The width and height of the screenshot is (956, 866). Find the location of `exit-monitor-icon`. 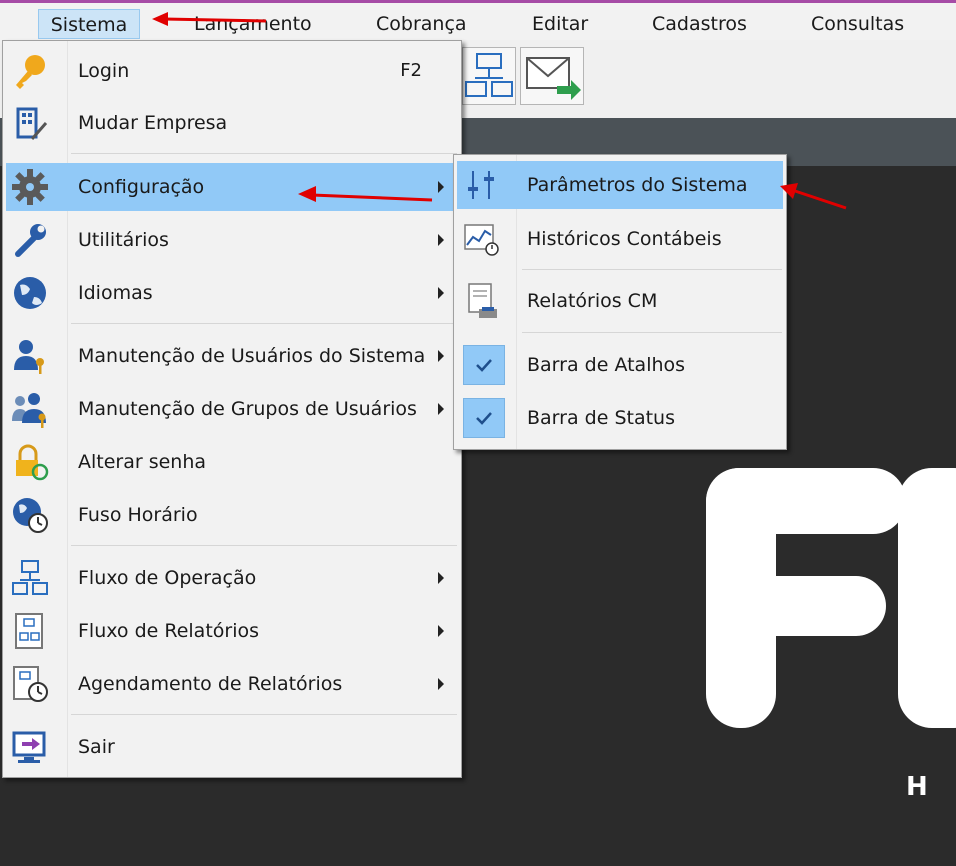

exit-monitor-icon is located at coordinates (29, 747).